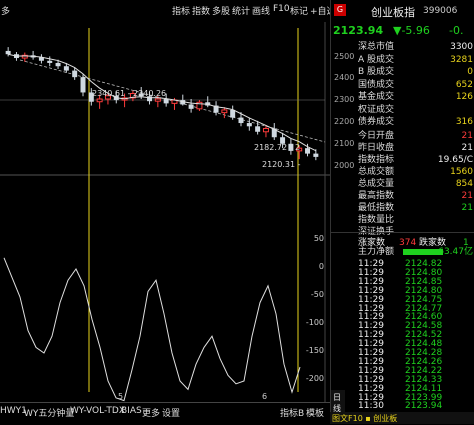 The height and width of the screenshot is (425, 474). What do you see at coordinates (402, 406) in the screenshot?
I see `tick-row: 11:30 2123.94` at bounding box center [402, 406].